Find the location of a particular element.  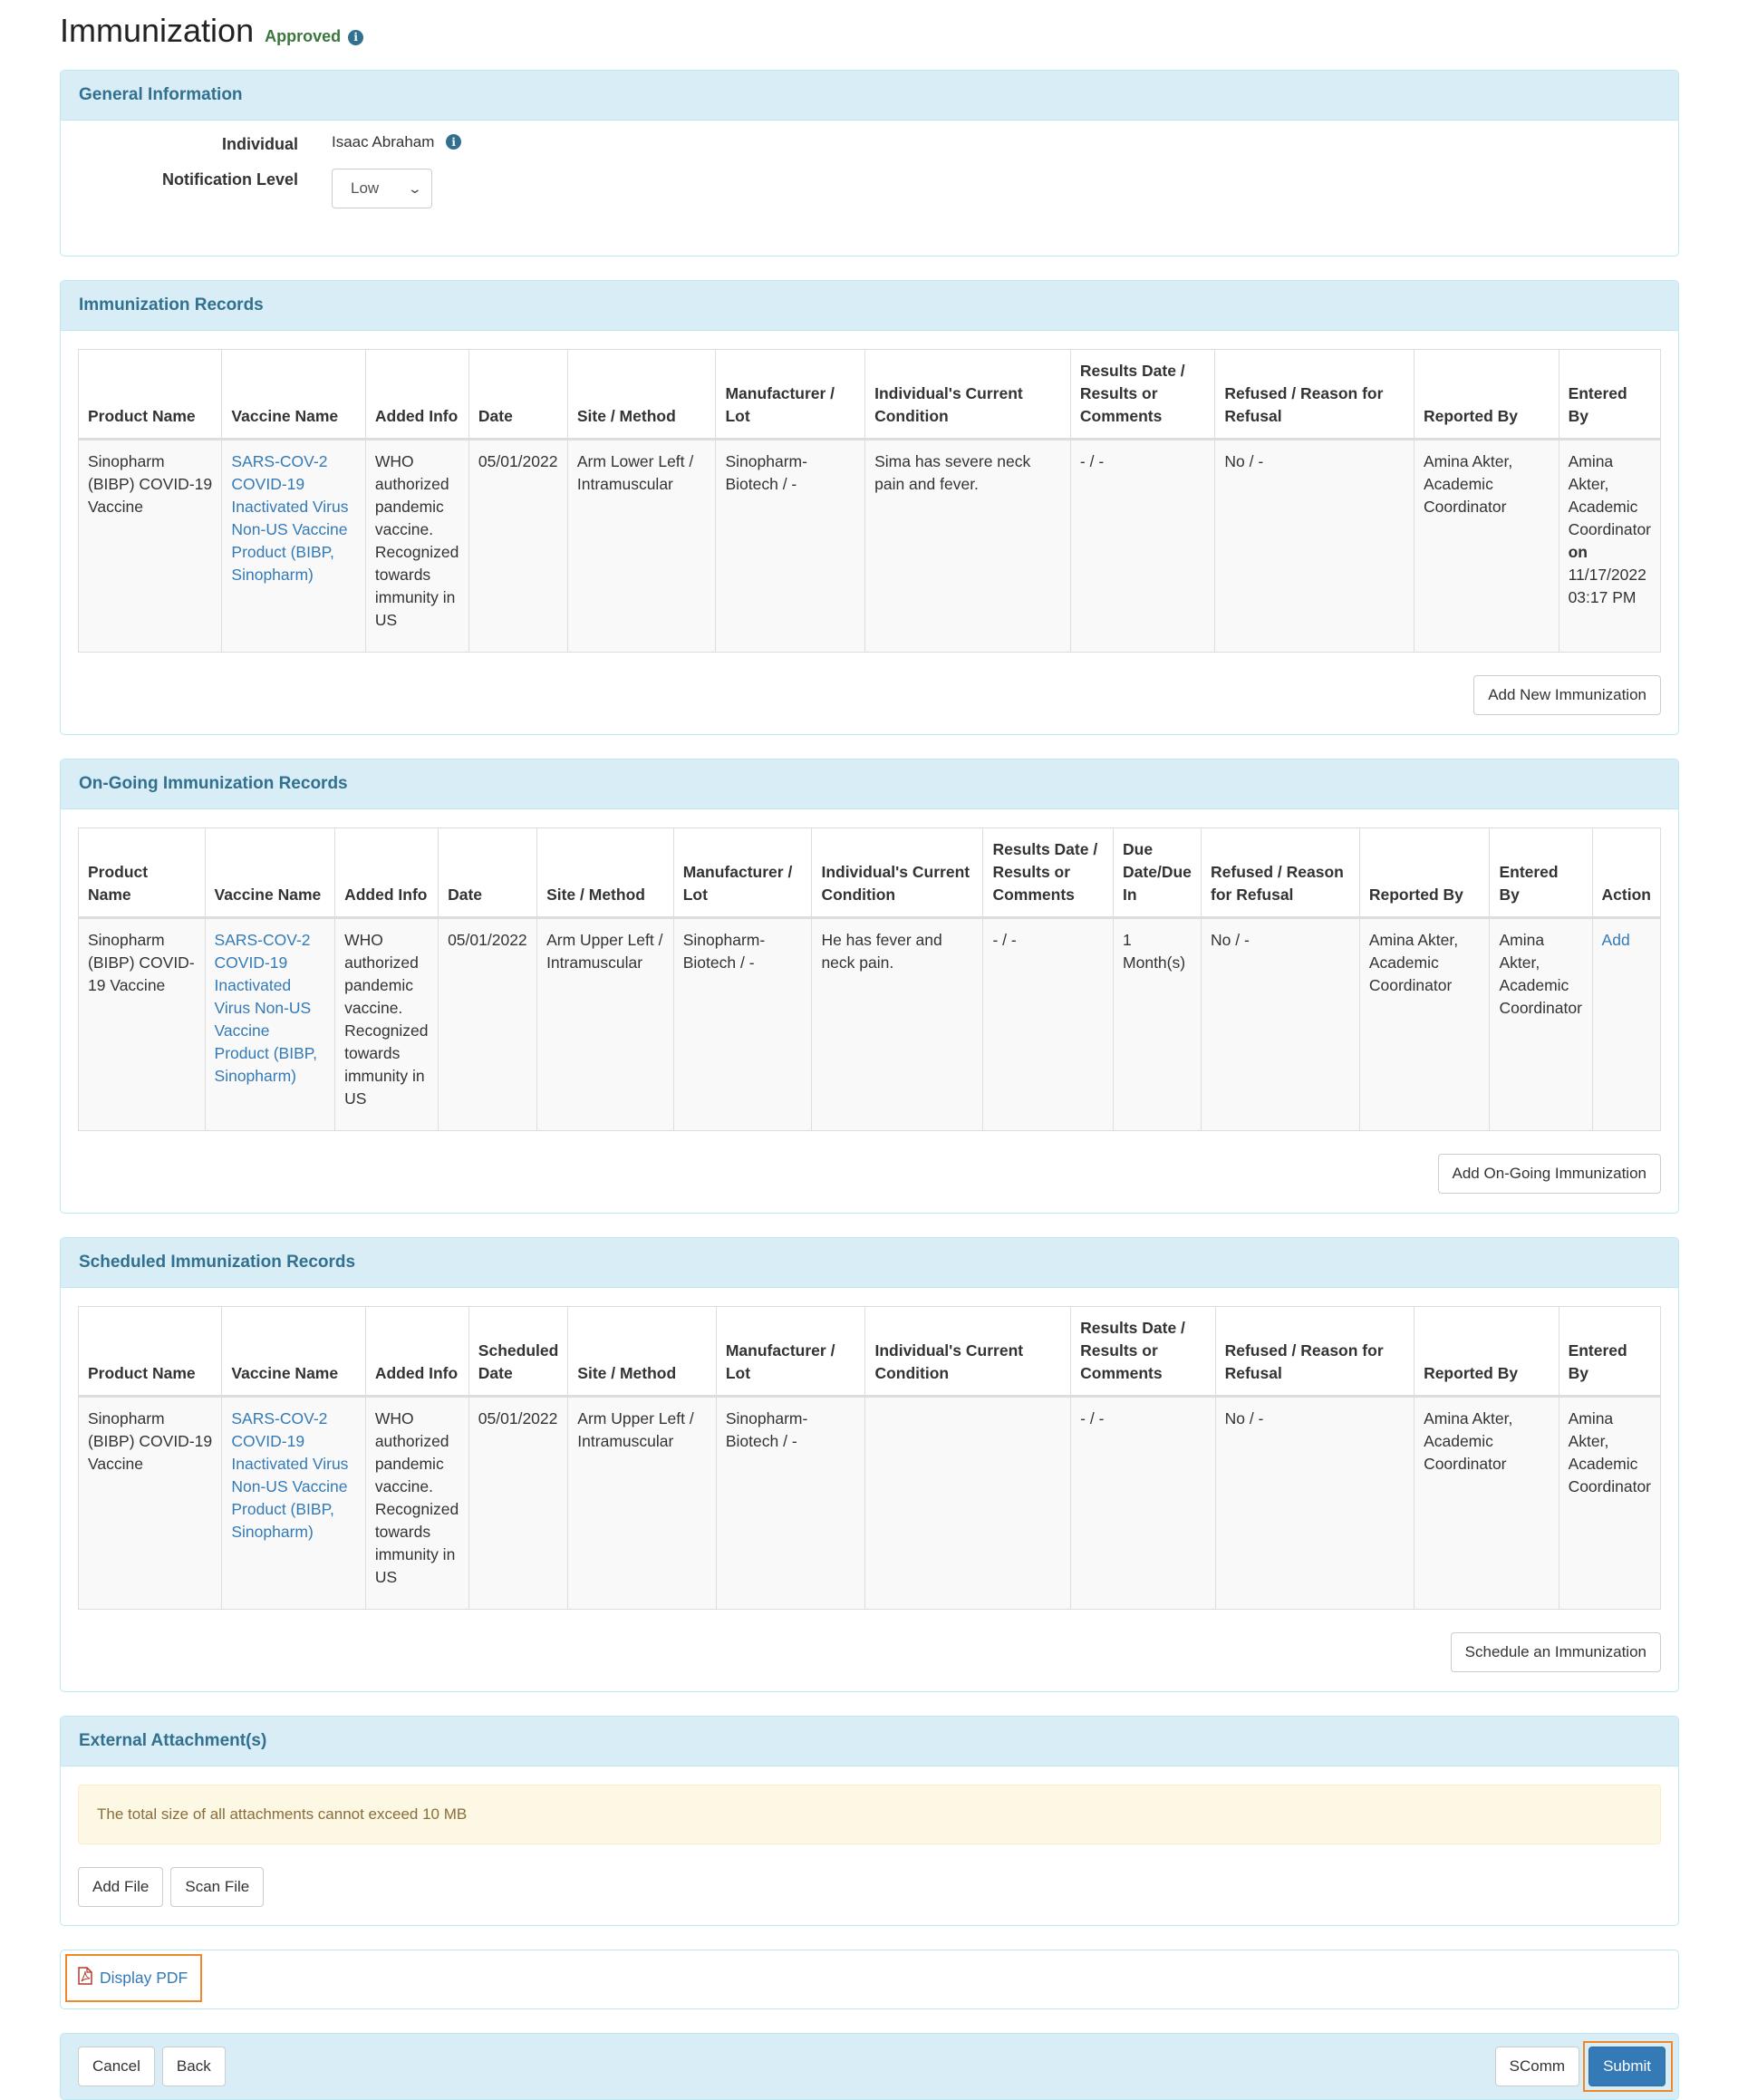

notification-level-value: Low is located at coordinates (365, 188).